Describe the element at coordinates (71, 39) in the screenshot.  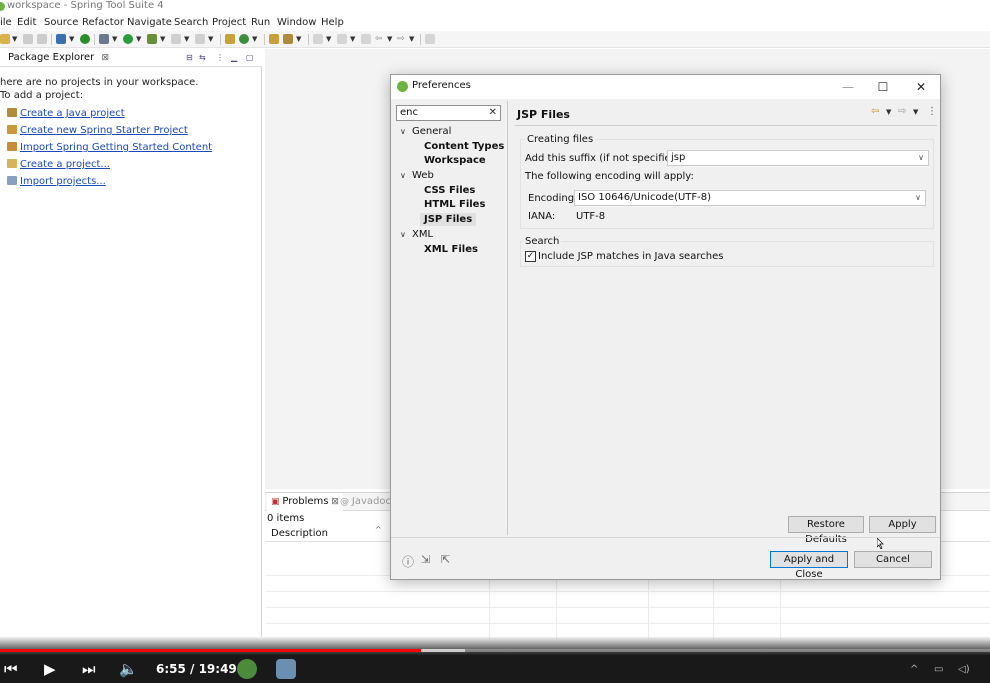
I see `terminal-dropdown-icon: ▼` at that location.